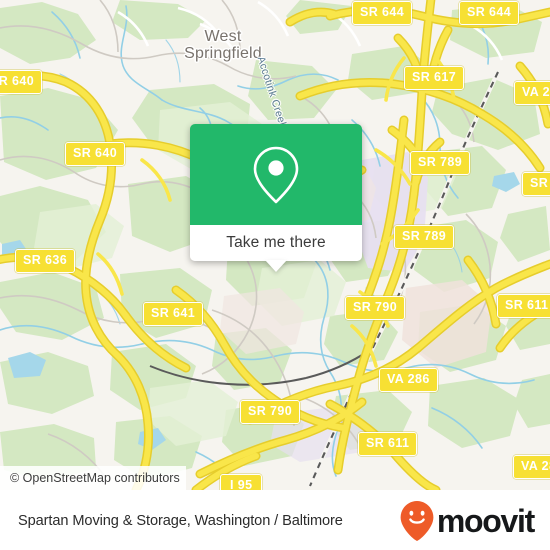  What do you see at coordinates (536, 184) in the screenshot?
I see `shield-sr-61-right: SR 61` at bounding box center [536, 184].